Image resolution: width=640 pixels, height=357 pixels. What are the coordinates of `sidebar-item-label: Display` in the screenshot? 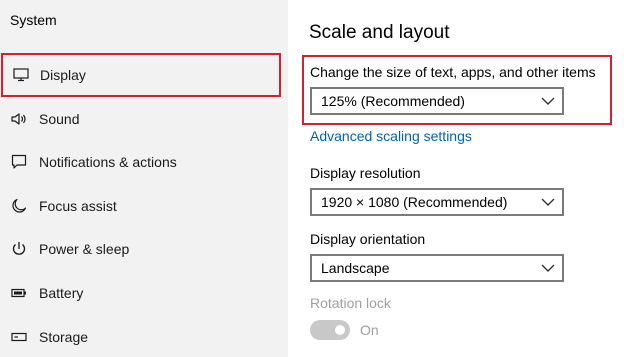 It's located at (63, 75).